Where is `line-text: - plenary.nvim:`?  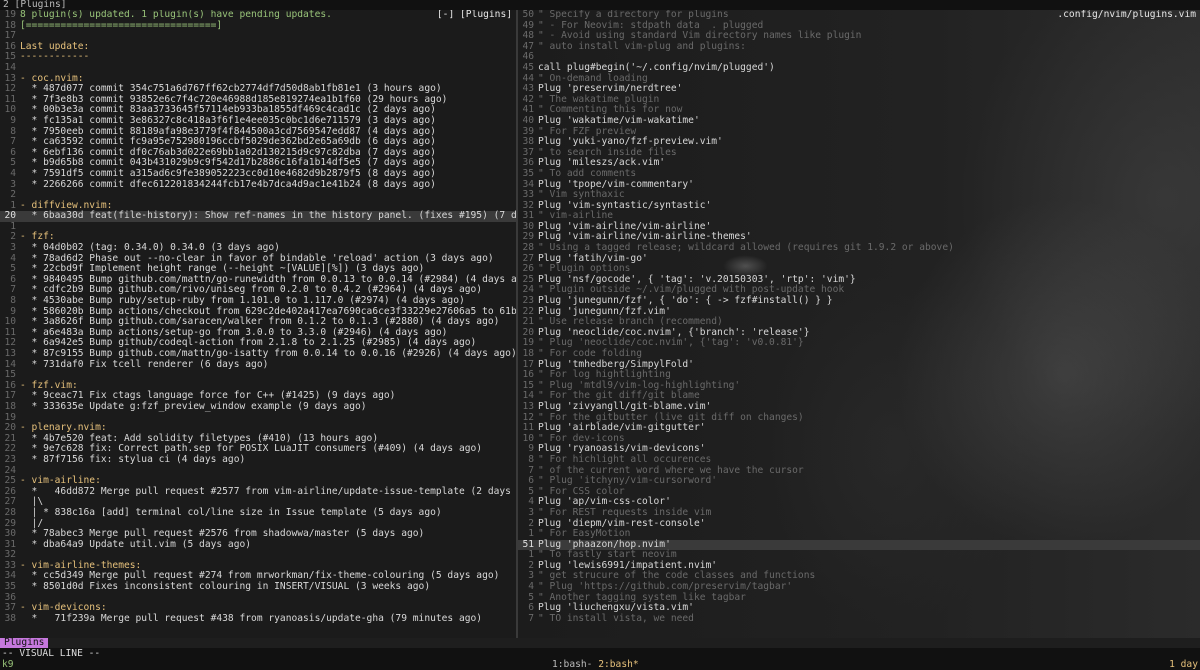 line-text: - plenary.nvim: is located at coordinates (63, 428).